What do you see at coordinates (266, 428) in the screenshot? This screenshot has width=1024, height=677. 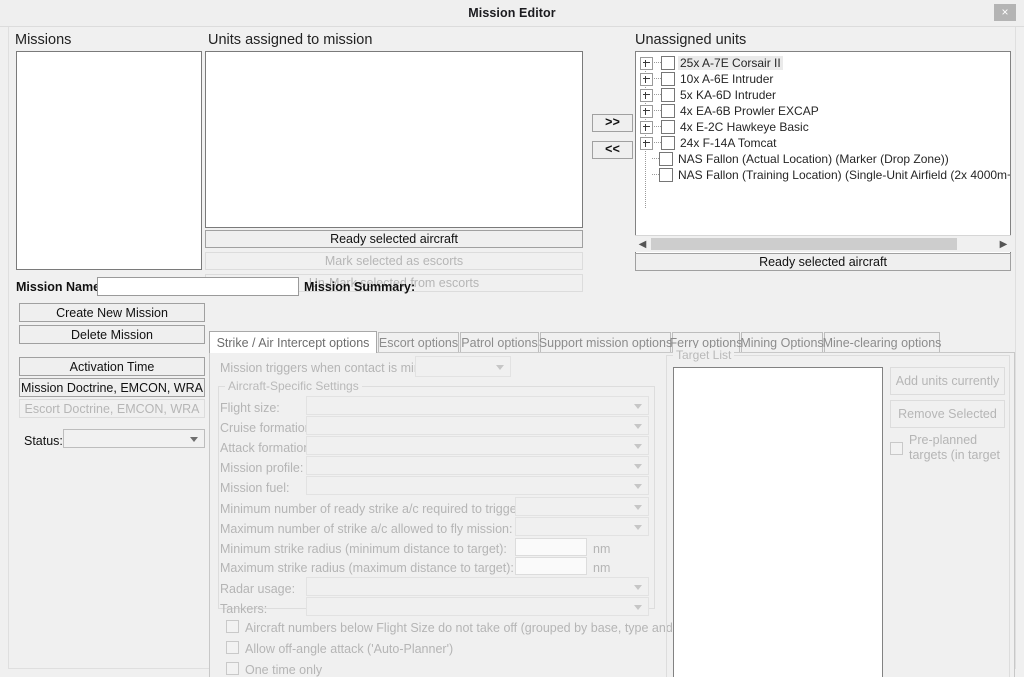 I see `cruise-formation-label: Cruise formation` at bounding box center [266, 428].